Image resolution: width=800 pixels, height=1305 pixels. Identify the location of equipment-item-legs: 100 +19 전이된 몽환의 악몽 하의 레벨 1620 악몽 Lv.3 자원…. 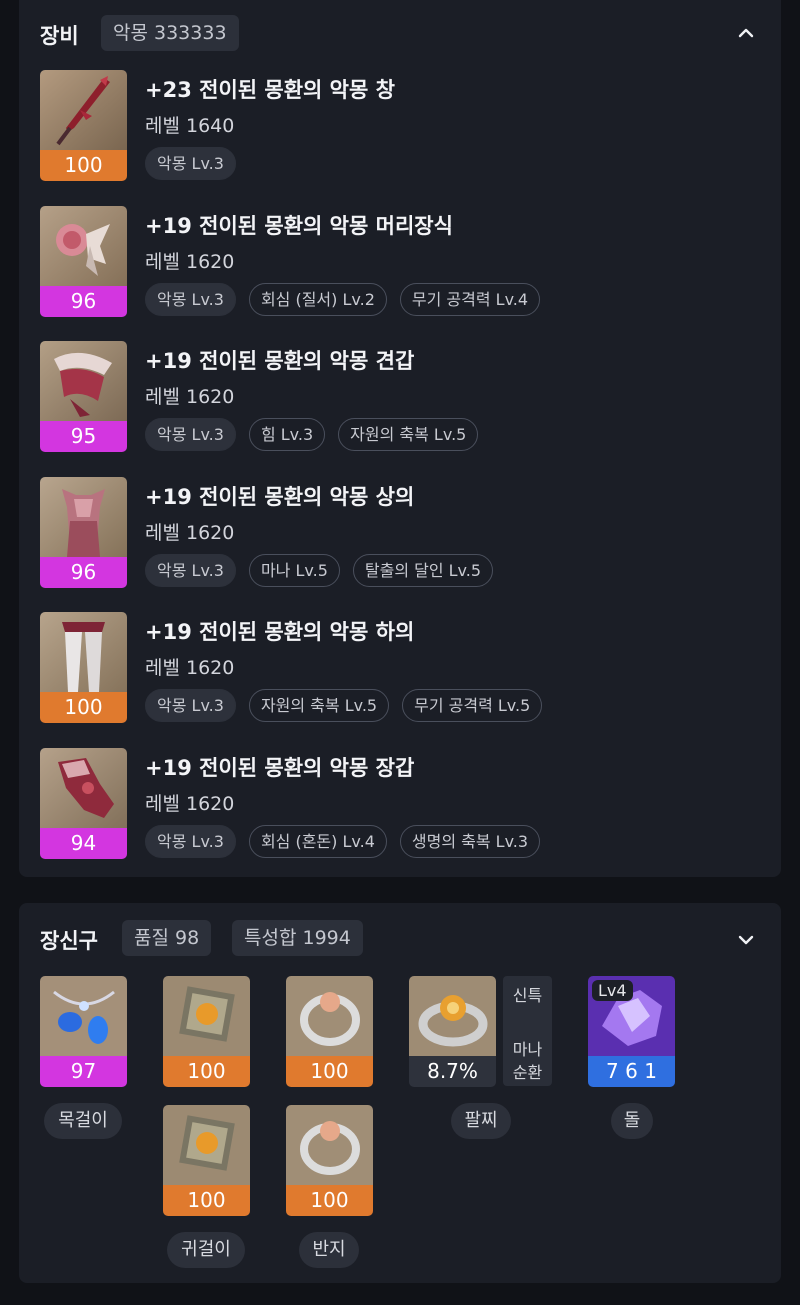
(400, 668).